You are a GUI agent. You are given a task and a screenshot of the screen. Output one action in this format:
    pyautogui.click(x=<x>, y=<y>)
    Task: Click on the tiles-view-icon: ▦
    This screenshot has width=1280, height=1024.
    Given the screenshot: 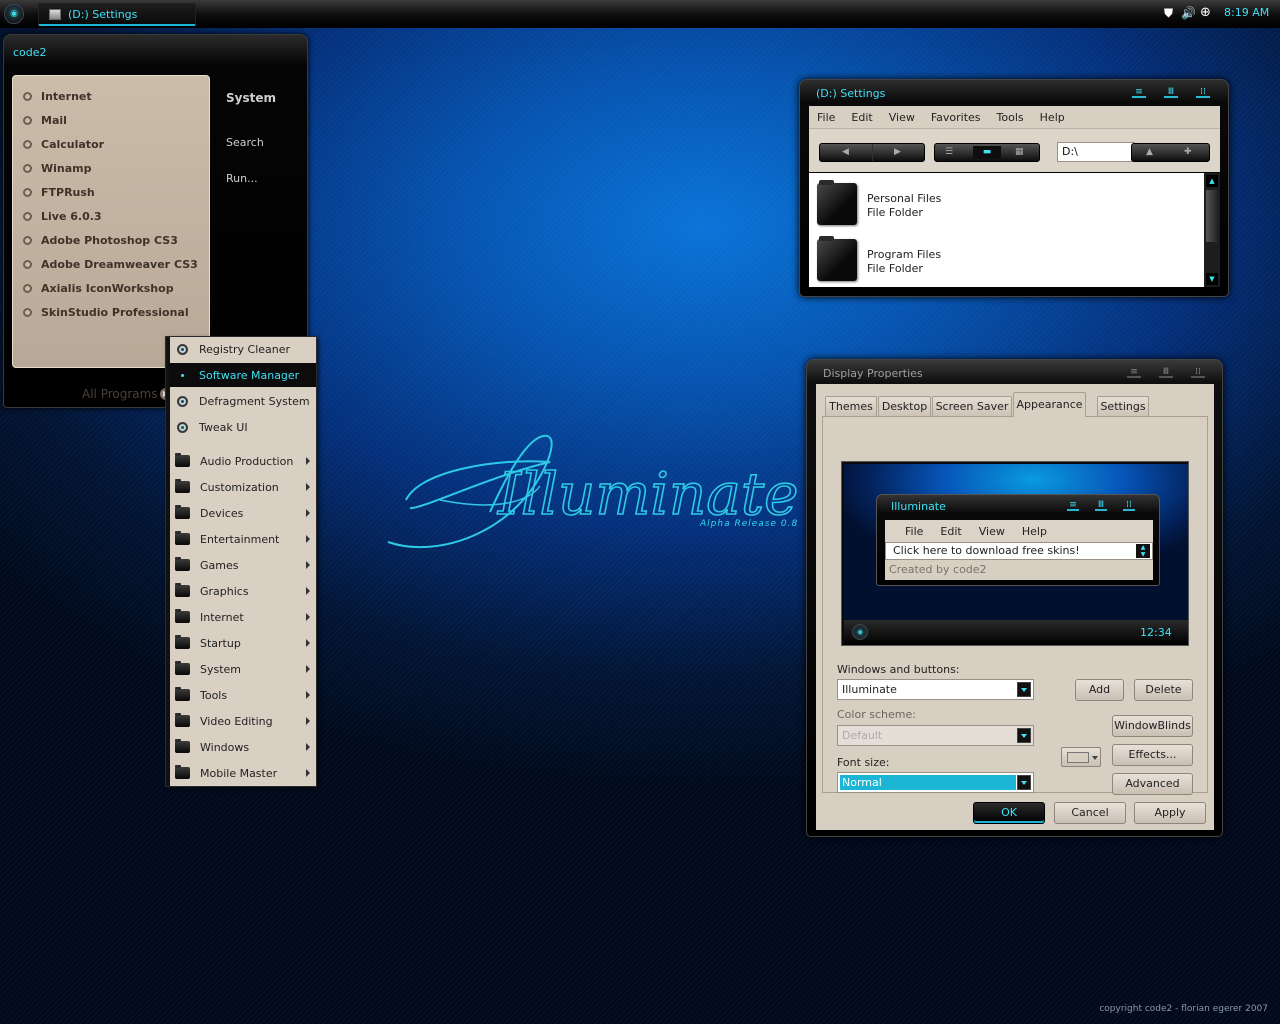 What is the action you would take?
    pyautogui.click(x=1019, y=152)
    